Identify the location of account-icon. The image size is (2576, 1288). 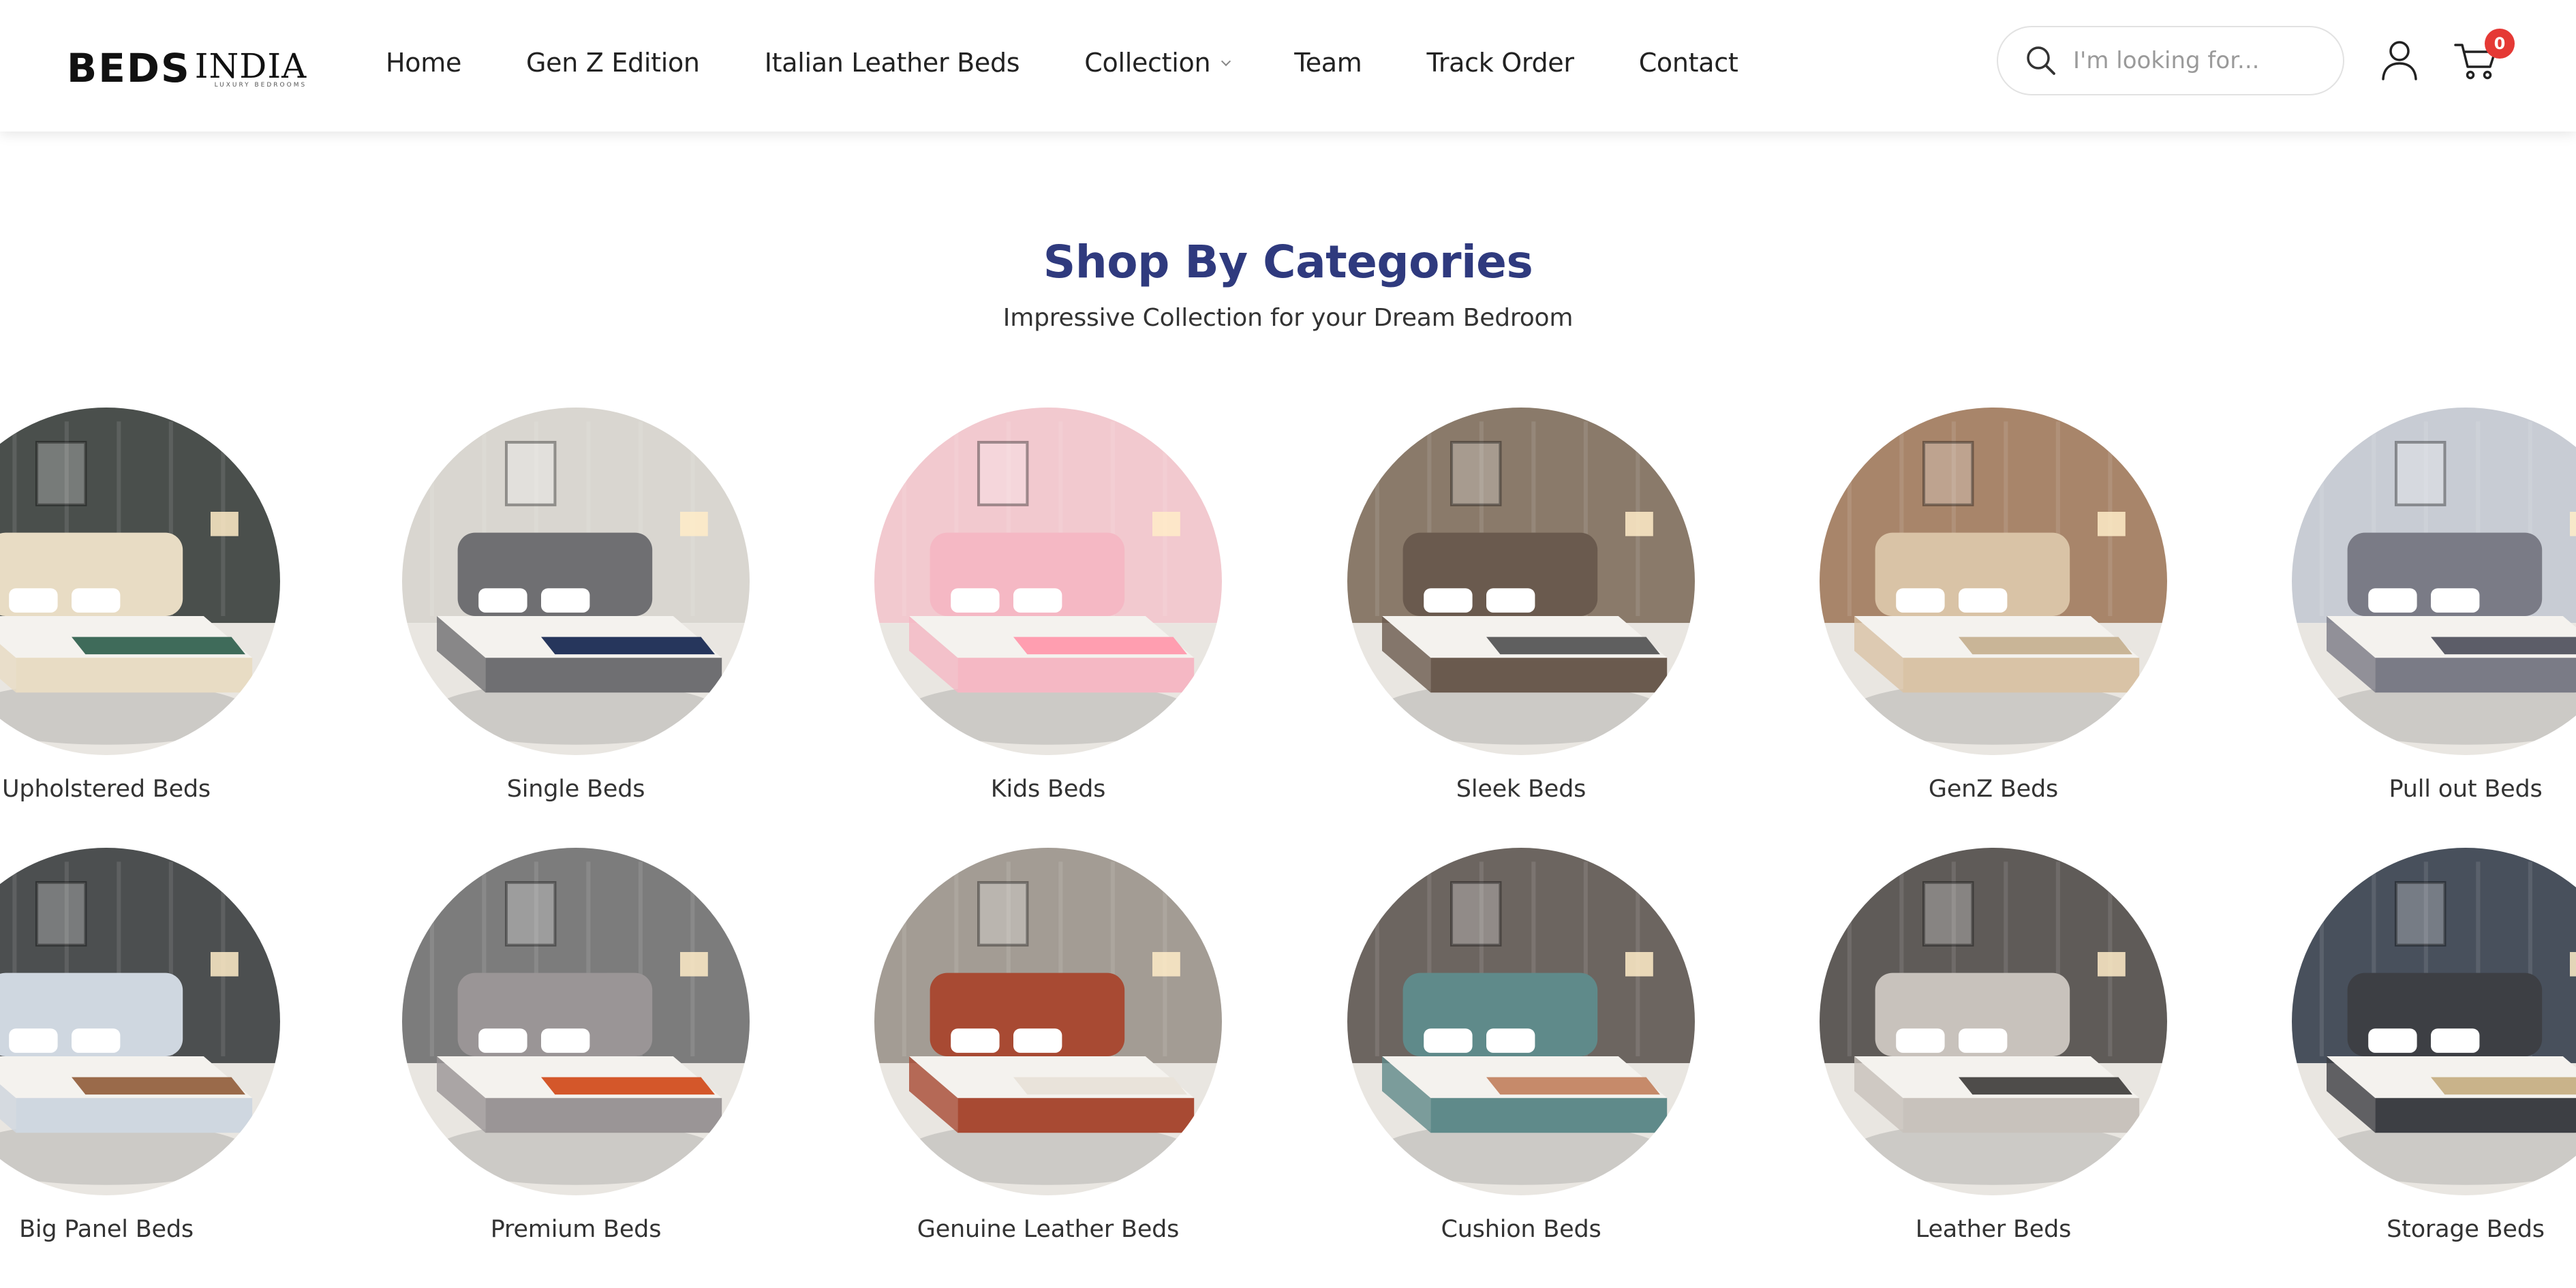
(2399, 63).